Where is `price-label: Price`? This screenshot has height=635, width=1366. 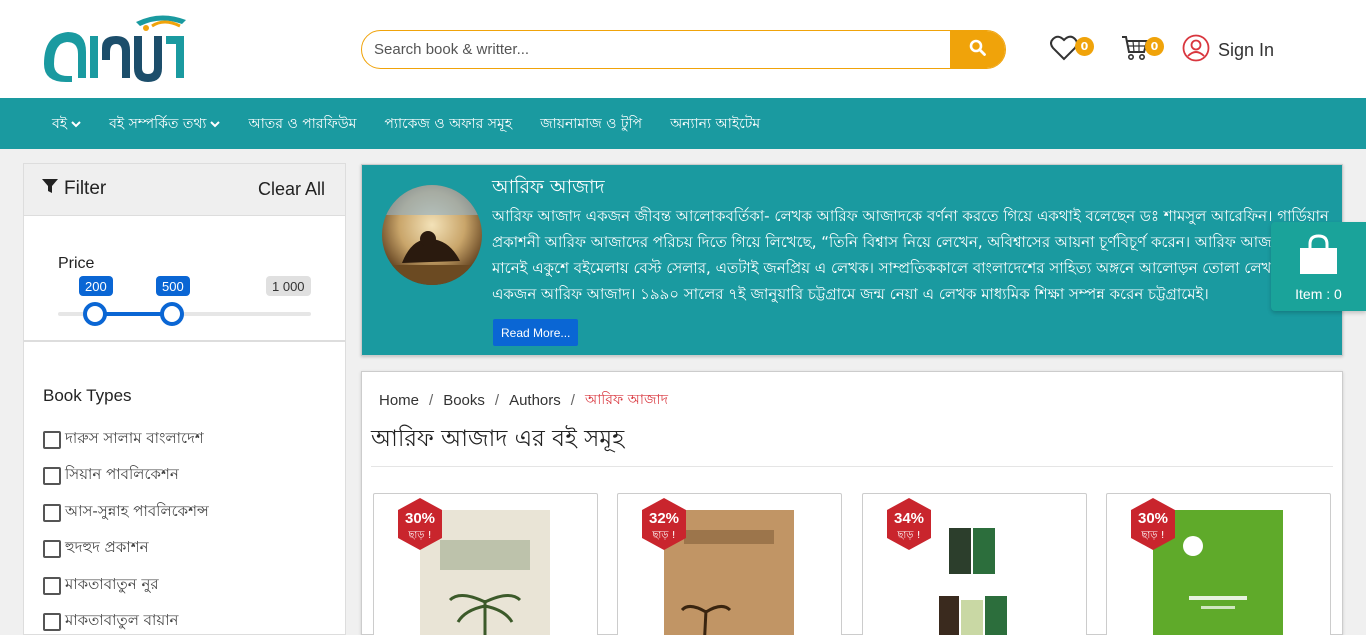
price-label: Price is located at coordinates (76, 263).